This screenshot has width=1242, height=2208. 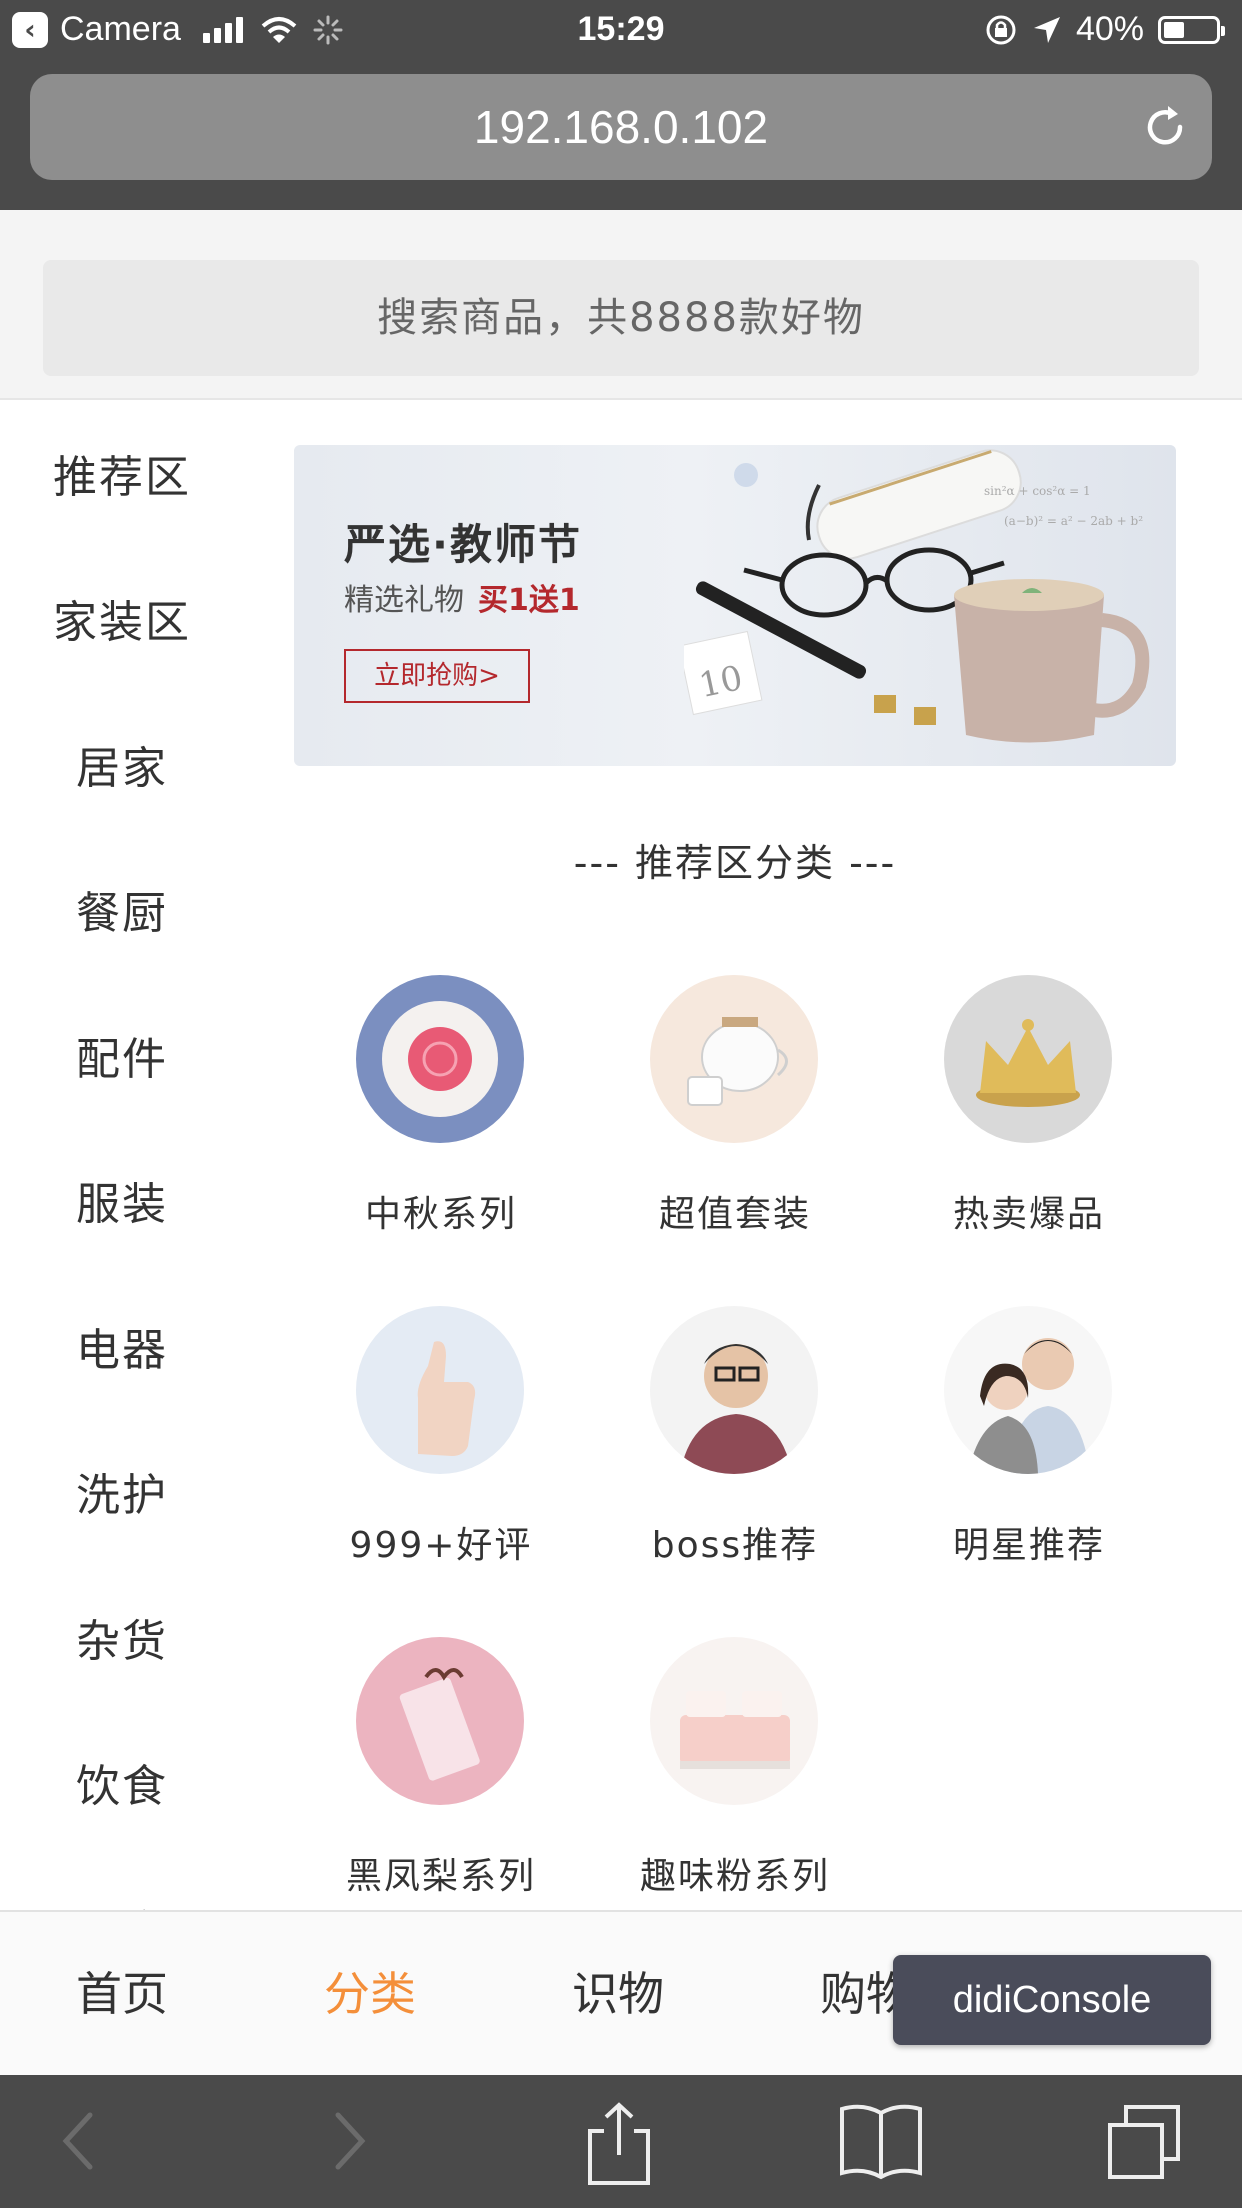 What do you see at coordinates (404, 600) in the screenshot?
I see `banner-subtitle-text: 精选礼物` at bounding box center [404, 600].